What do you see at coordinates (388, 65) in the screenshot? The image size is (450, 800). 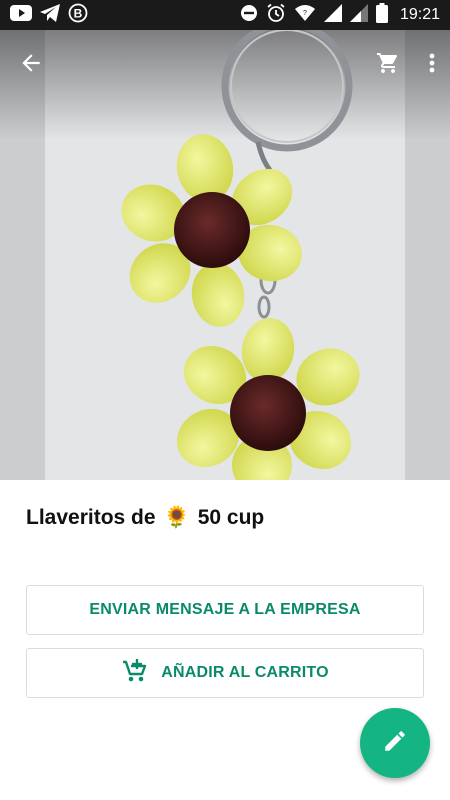 I see `cart-icon` at bounding box center [388, 65].